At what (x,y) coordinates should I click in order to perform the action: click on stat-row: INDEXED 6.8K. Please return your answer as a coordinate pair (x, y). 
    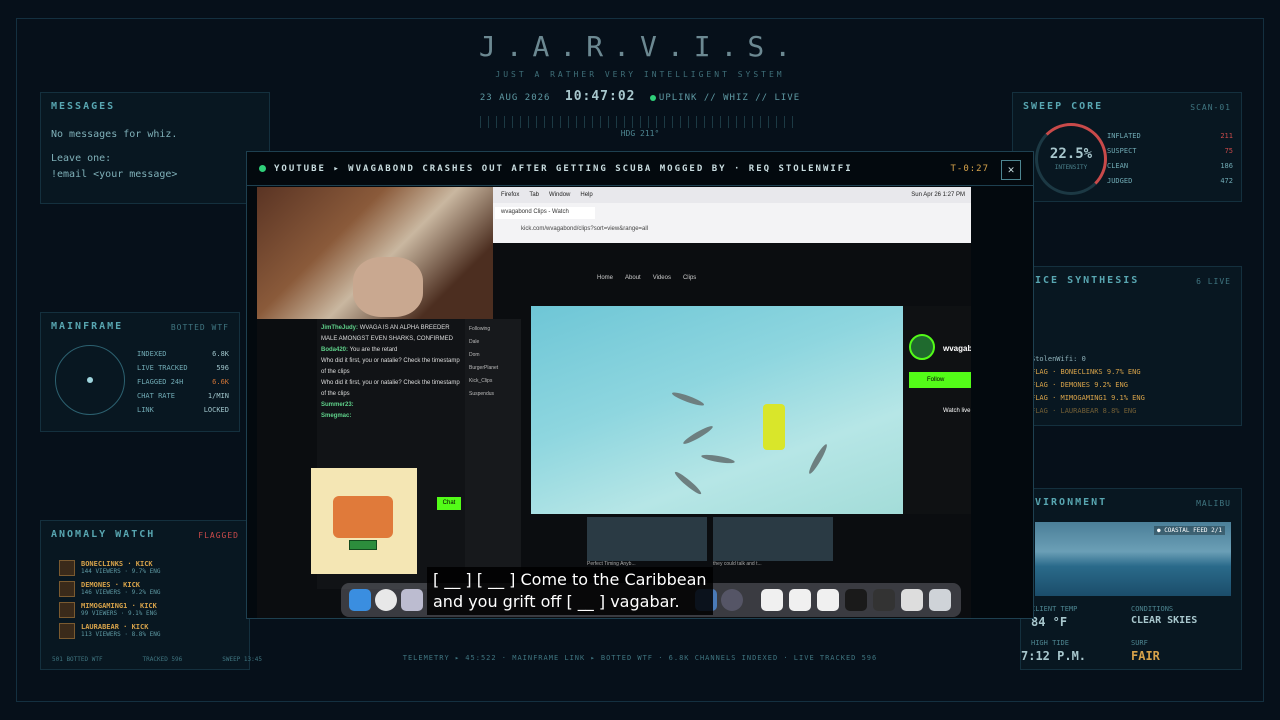
    Looking at the image, I should click on (183, 354).